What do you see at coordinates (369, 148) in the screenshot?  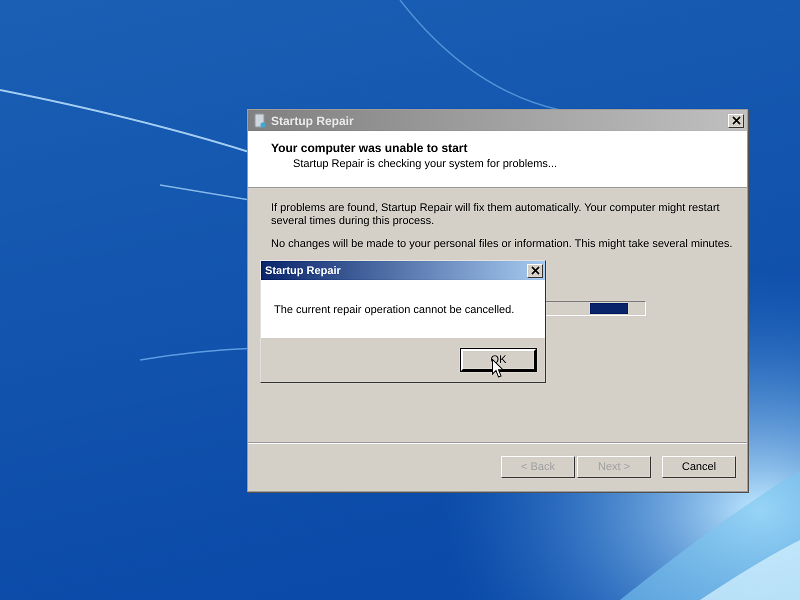 I see `heading: Your computer was unable to start` at bounding box center [369, 148].